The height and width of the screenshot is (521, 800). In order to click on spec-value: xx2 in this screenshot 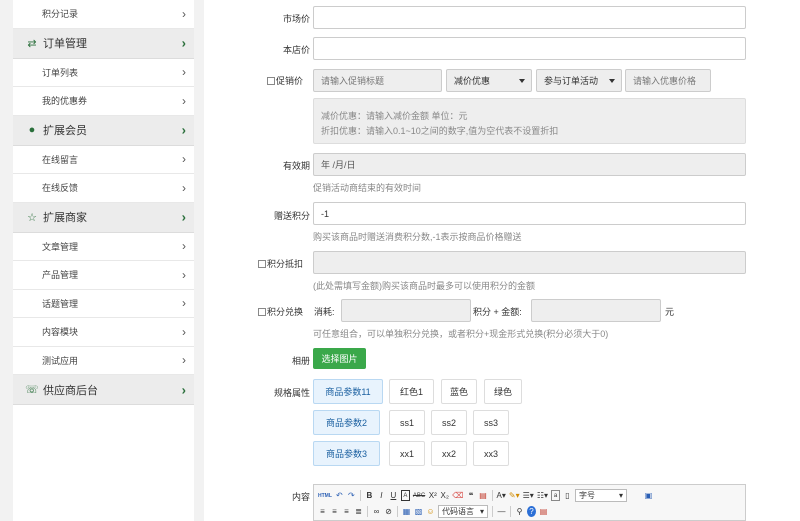, I will do `click(449, 453)`.